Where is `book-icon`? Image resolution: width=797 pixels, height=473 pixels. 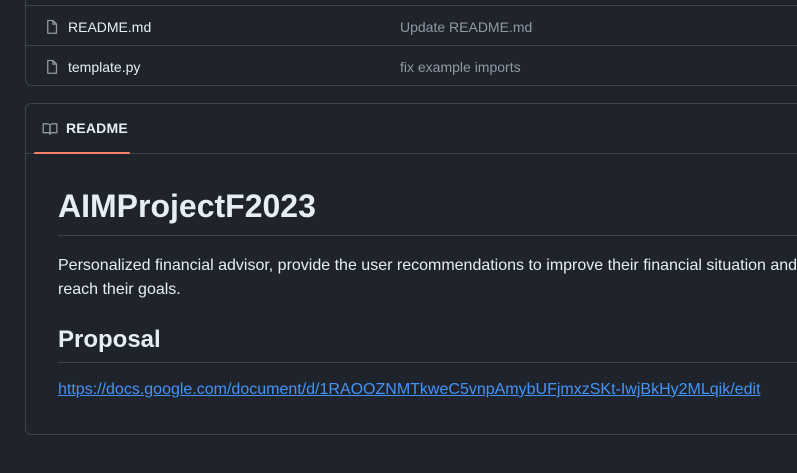 book-icon is located at coordinates (50, 129).